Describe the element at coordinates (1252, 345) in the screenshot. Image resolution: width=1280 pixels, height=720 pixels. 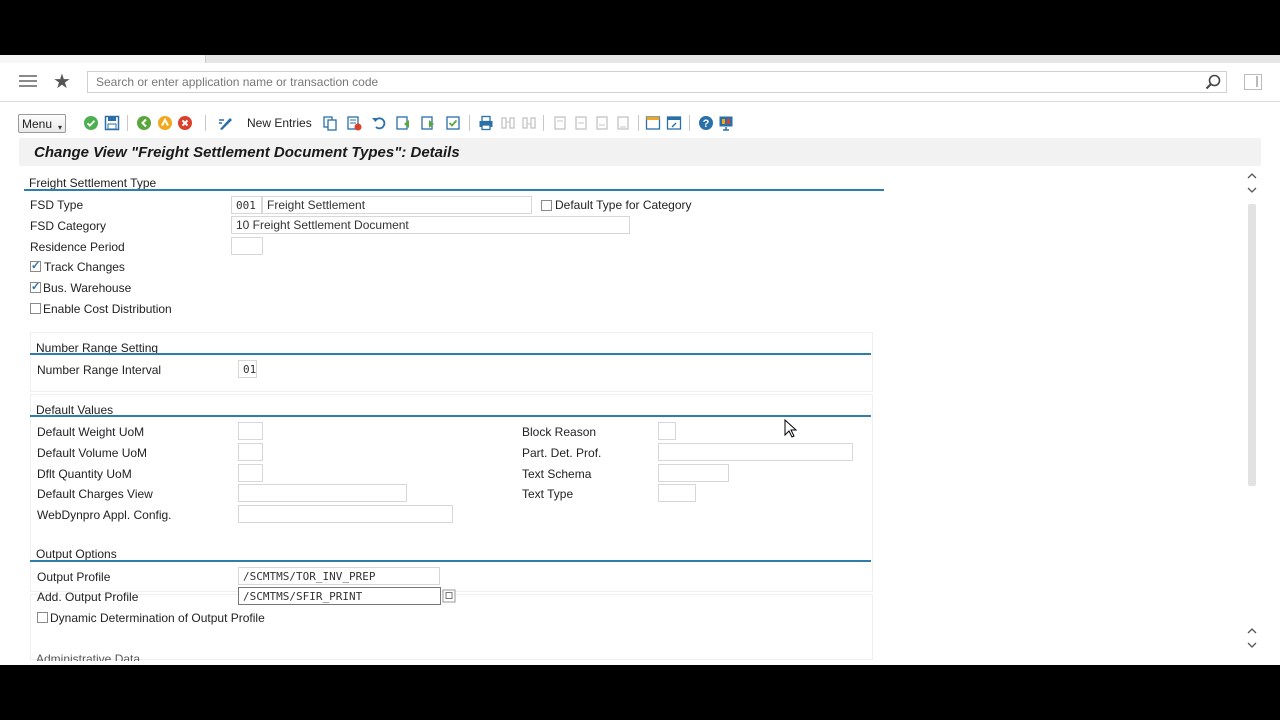
I see `scrollbar-thumb` at that location.